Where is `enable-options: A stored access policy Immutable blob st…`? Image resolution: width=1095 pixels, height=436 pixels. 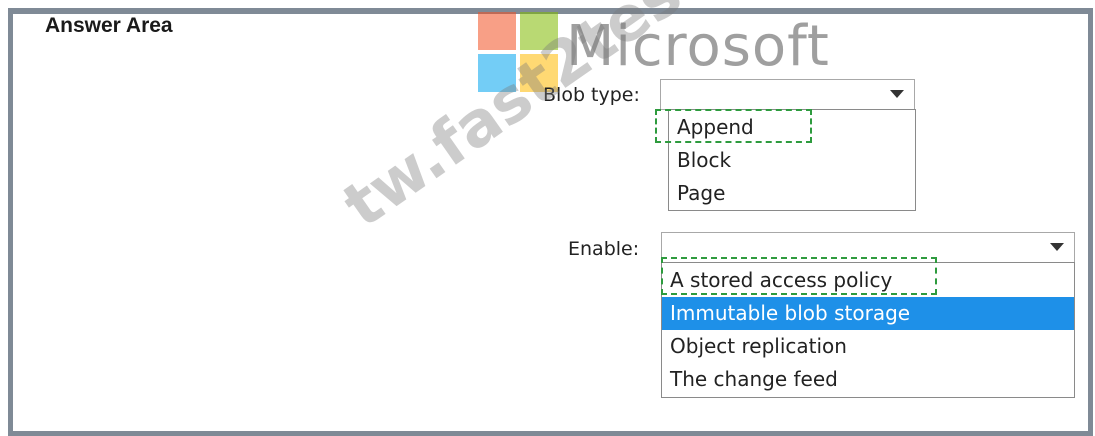 enable-options: A stored access policy Immutable blob st… is located at coordinates (868, 330).